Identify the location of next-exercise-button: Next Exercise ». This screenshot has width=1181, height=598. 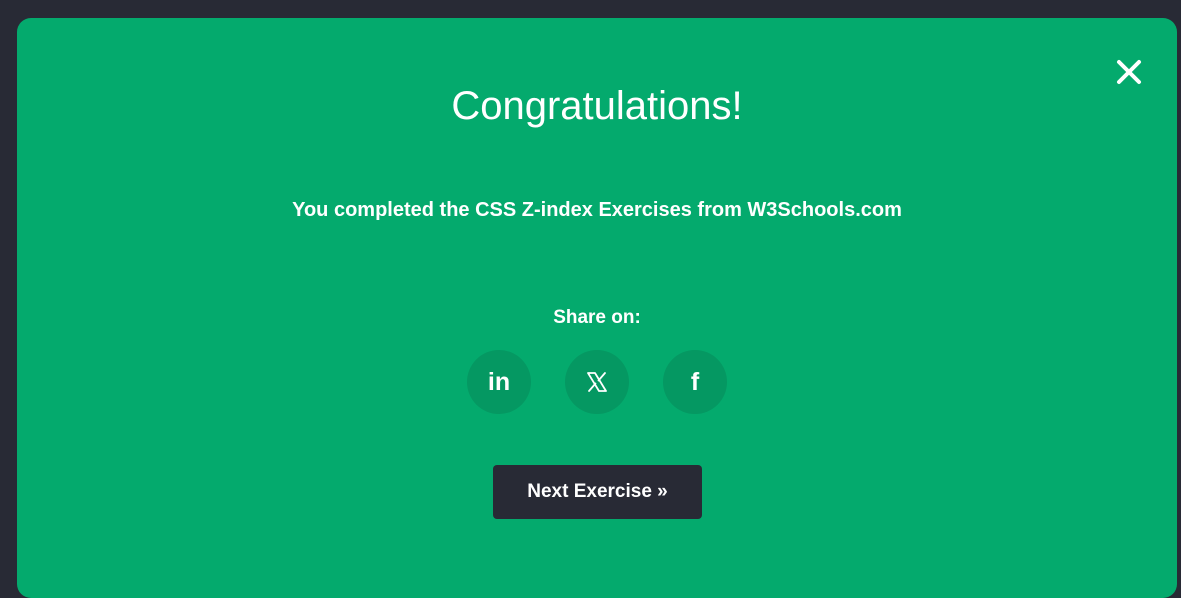
(597, 492).